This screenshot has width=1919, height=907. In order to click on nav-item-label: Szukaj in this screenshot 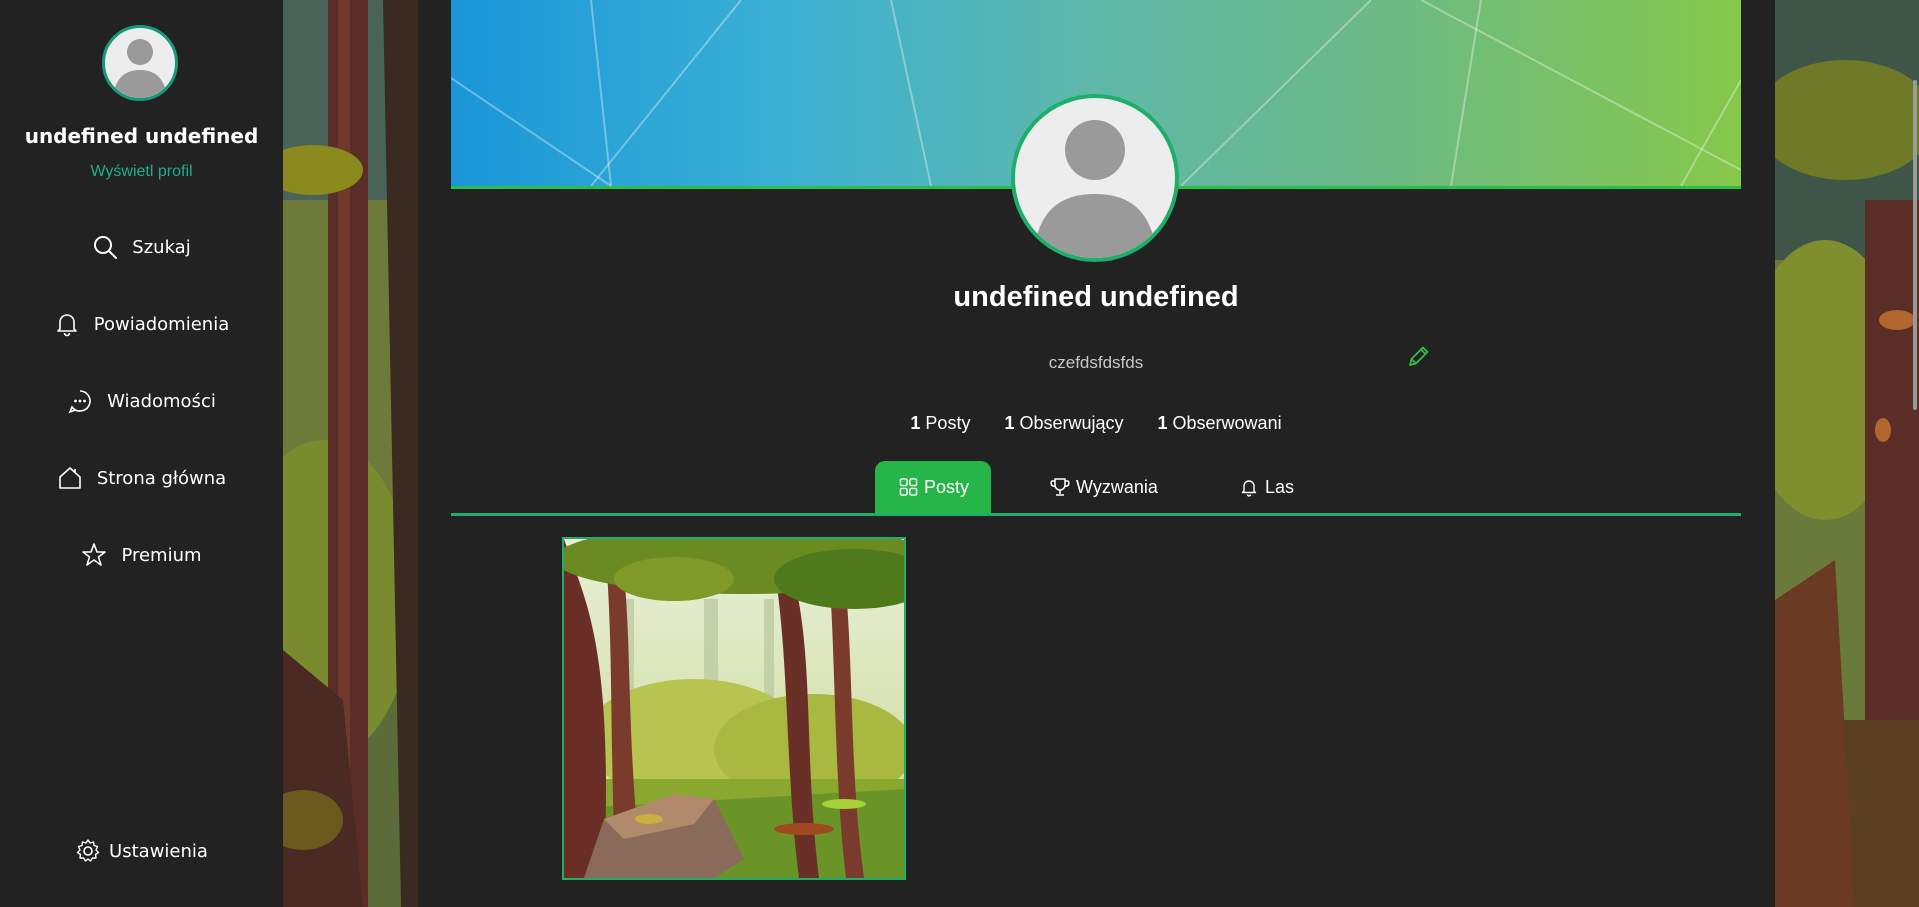, I will do `click(161, 247)`.